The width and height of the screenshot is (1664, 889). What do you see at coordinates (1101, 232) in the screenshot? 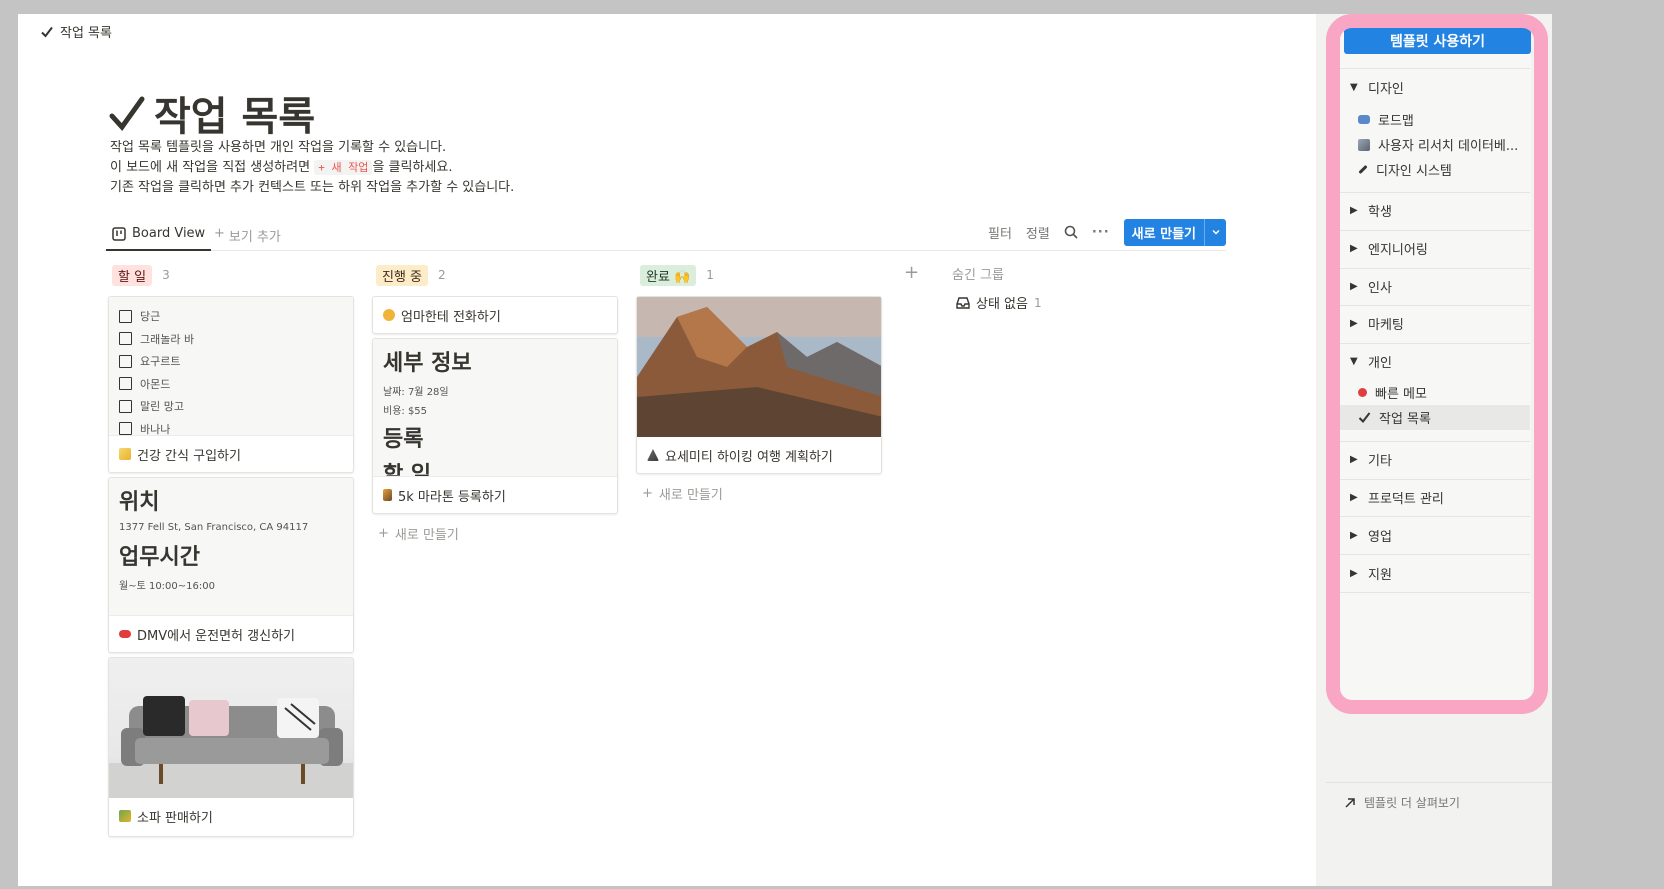
I see `more-icon: ···` at bounding box center [1101, 232].